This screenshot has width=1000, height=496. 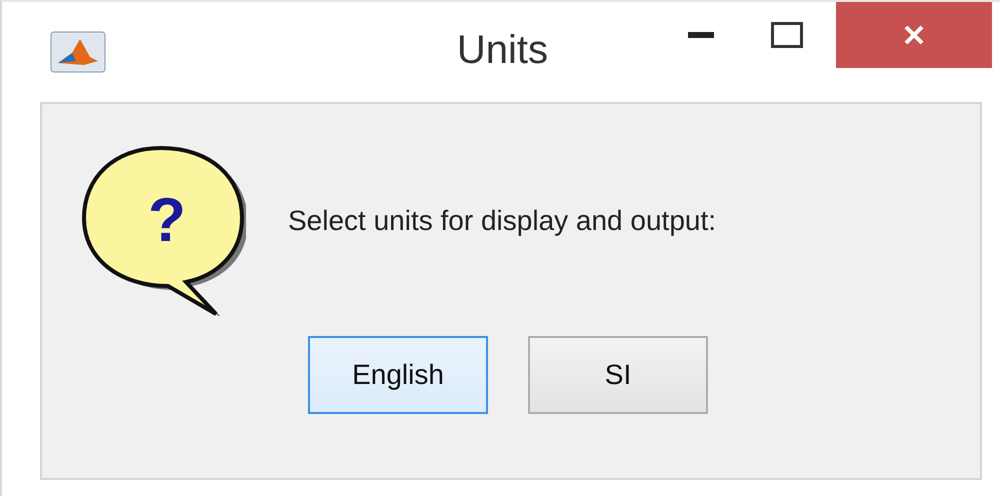 What do you see at coordinates (618, 375) in the screenshot?
I see `choice-button: SI` at bounding box center [618, 375].